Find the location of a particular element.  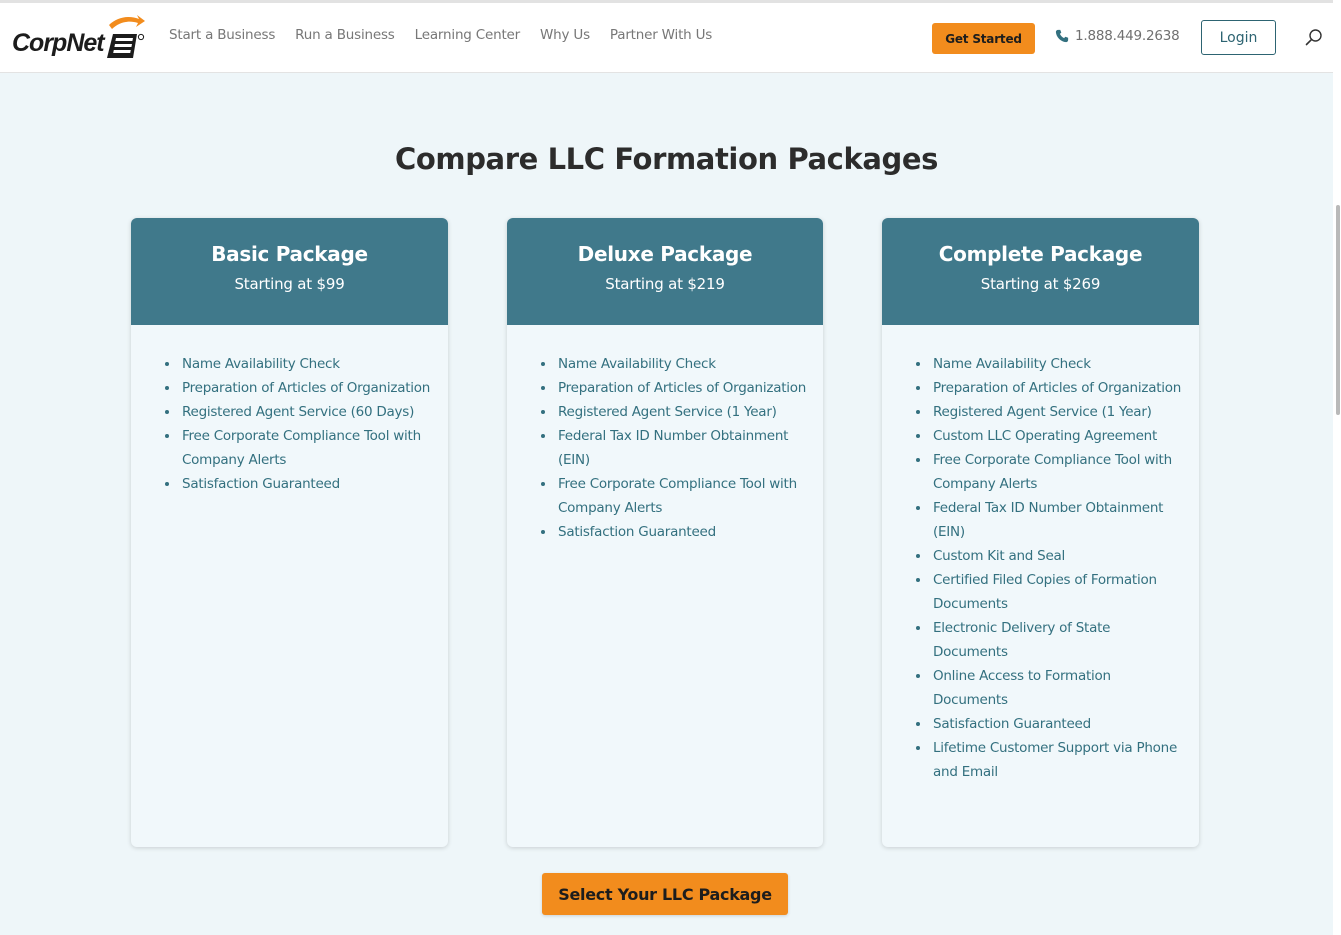

logo-document-arrow-icon is located at coordinates (126, 36).